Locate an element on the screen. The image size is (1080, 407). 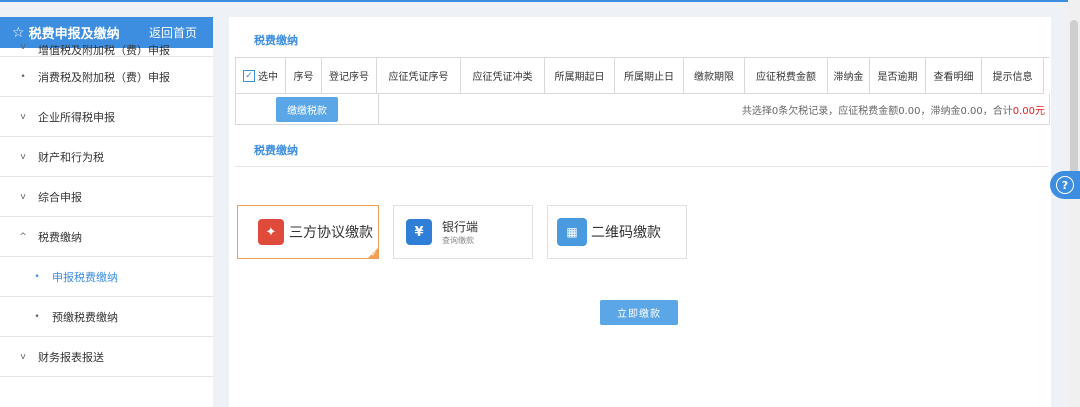
sidebar-item-prepaid-payment: • 预缴税费缴纳 is located at coordinates (106, 317).